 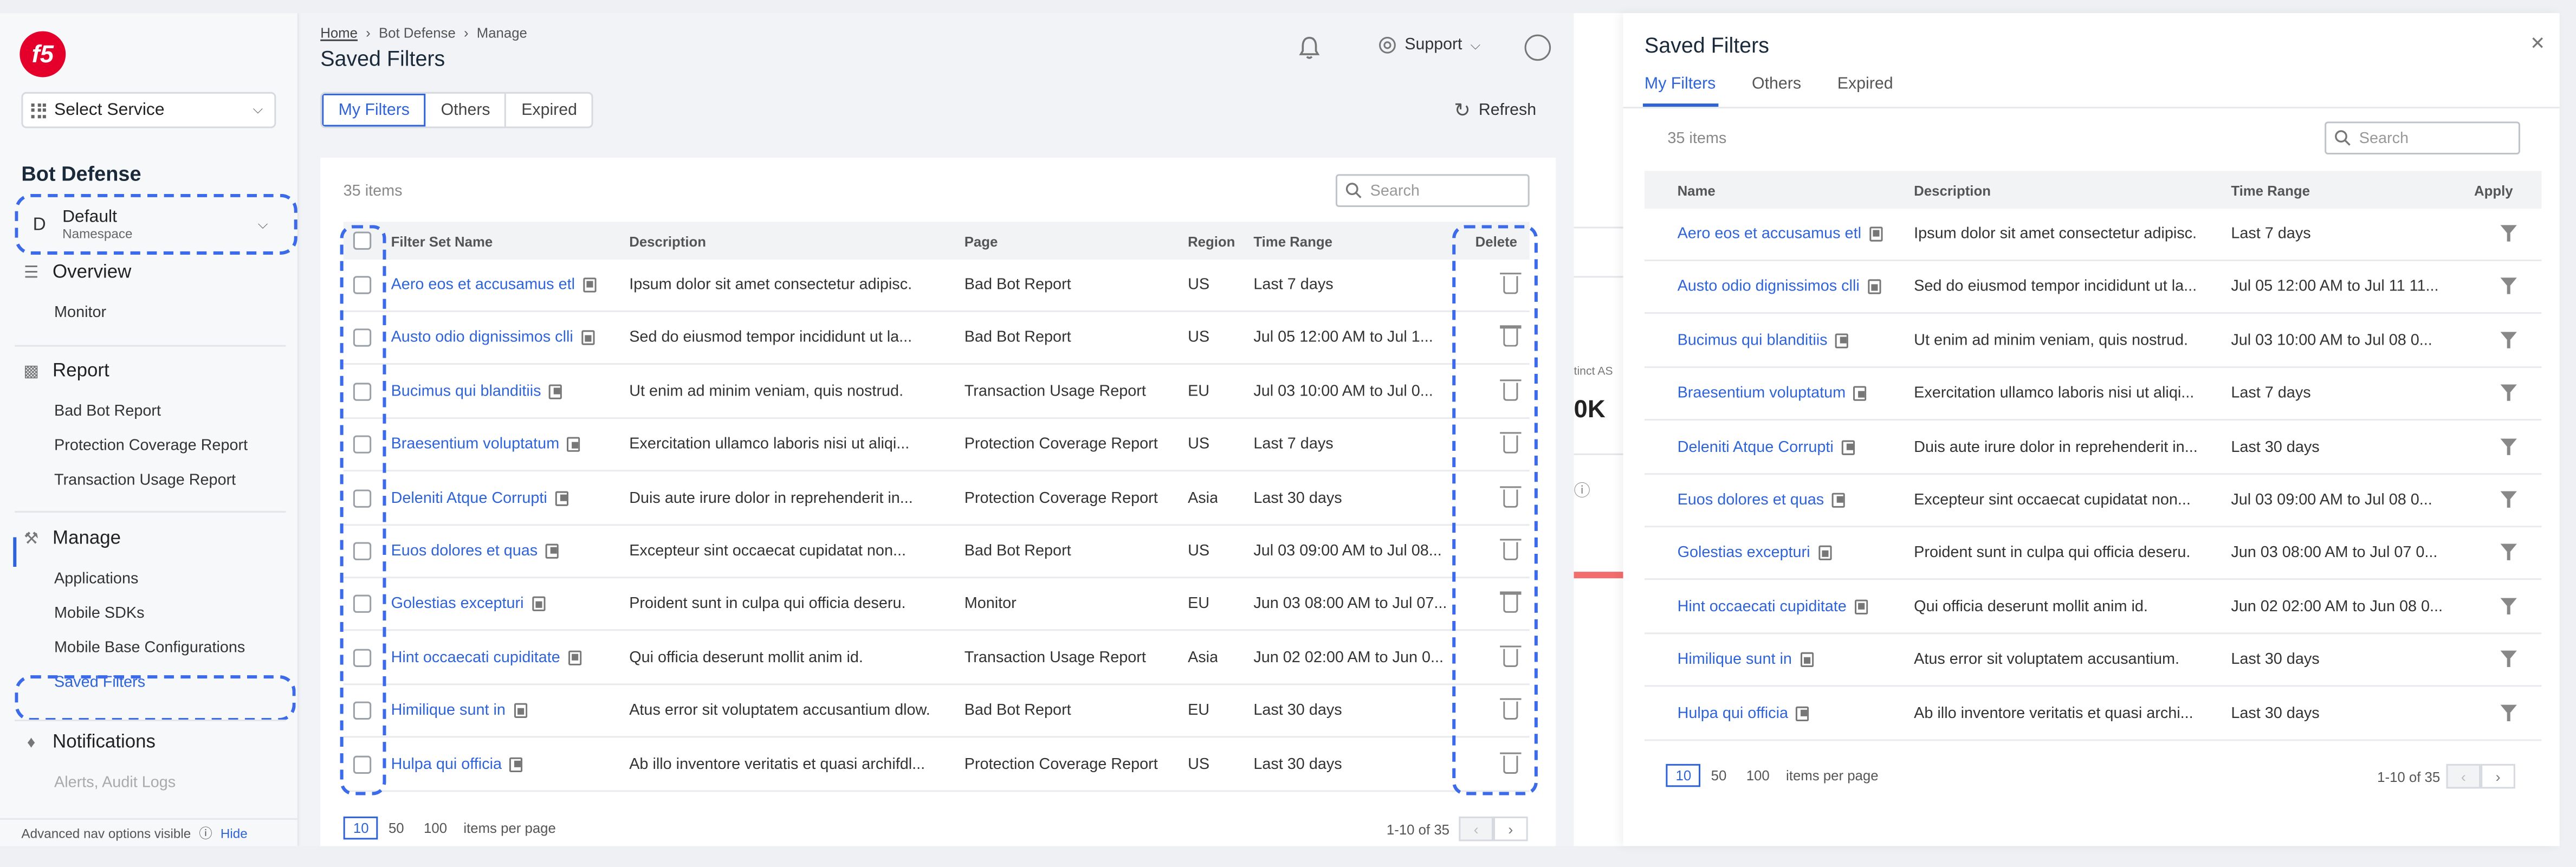 I want to click on sidebar-section-report: ▩ Report, so click(x=65, y=371).